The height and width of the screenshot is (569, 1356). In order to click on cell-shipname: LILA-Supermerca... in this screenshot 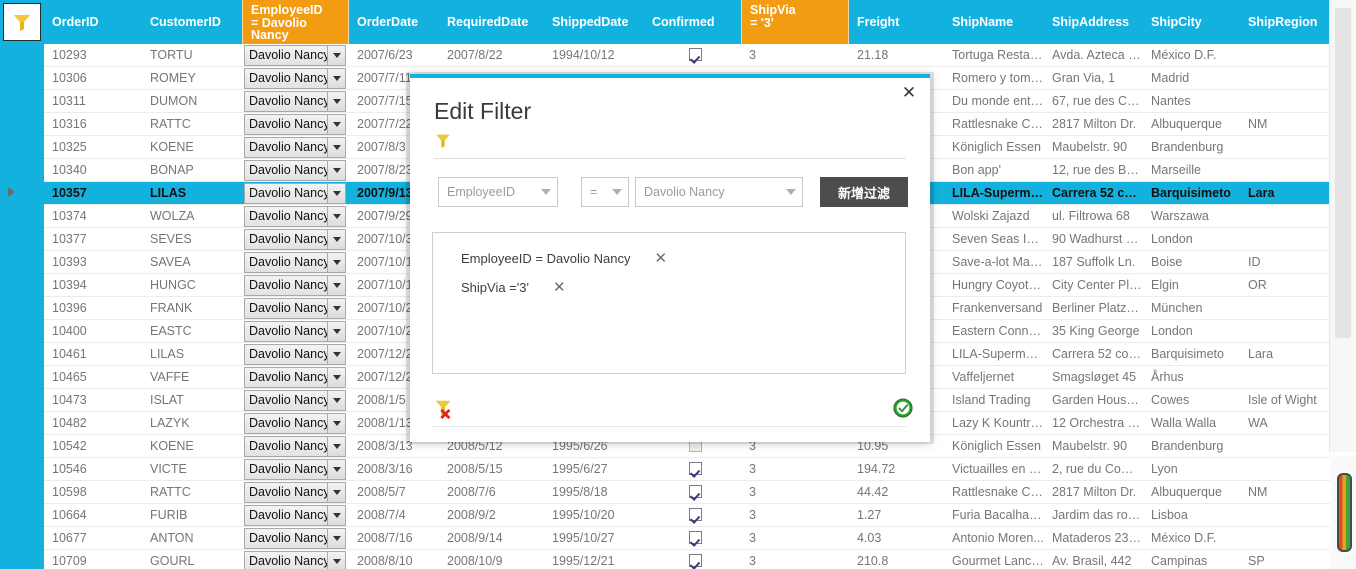, I will do `click(994, 354)`.